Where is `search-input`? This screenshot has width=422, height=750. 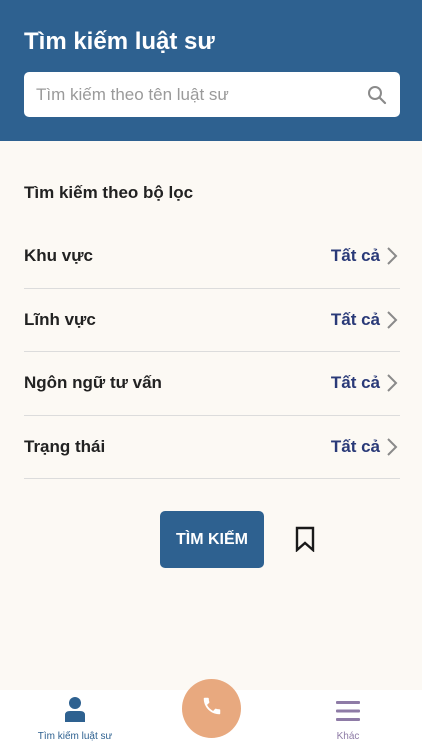
search-input is located at coordinates (201, 94).